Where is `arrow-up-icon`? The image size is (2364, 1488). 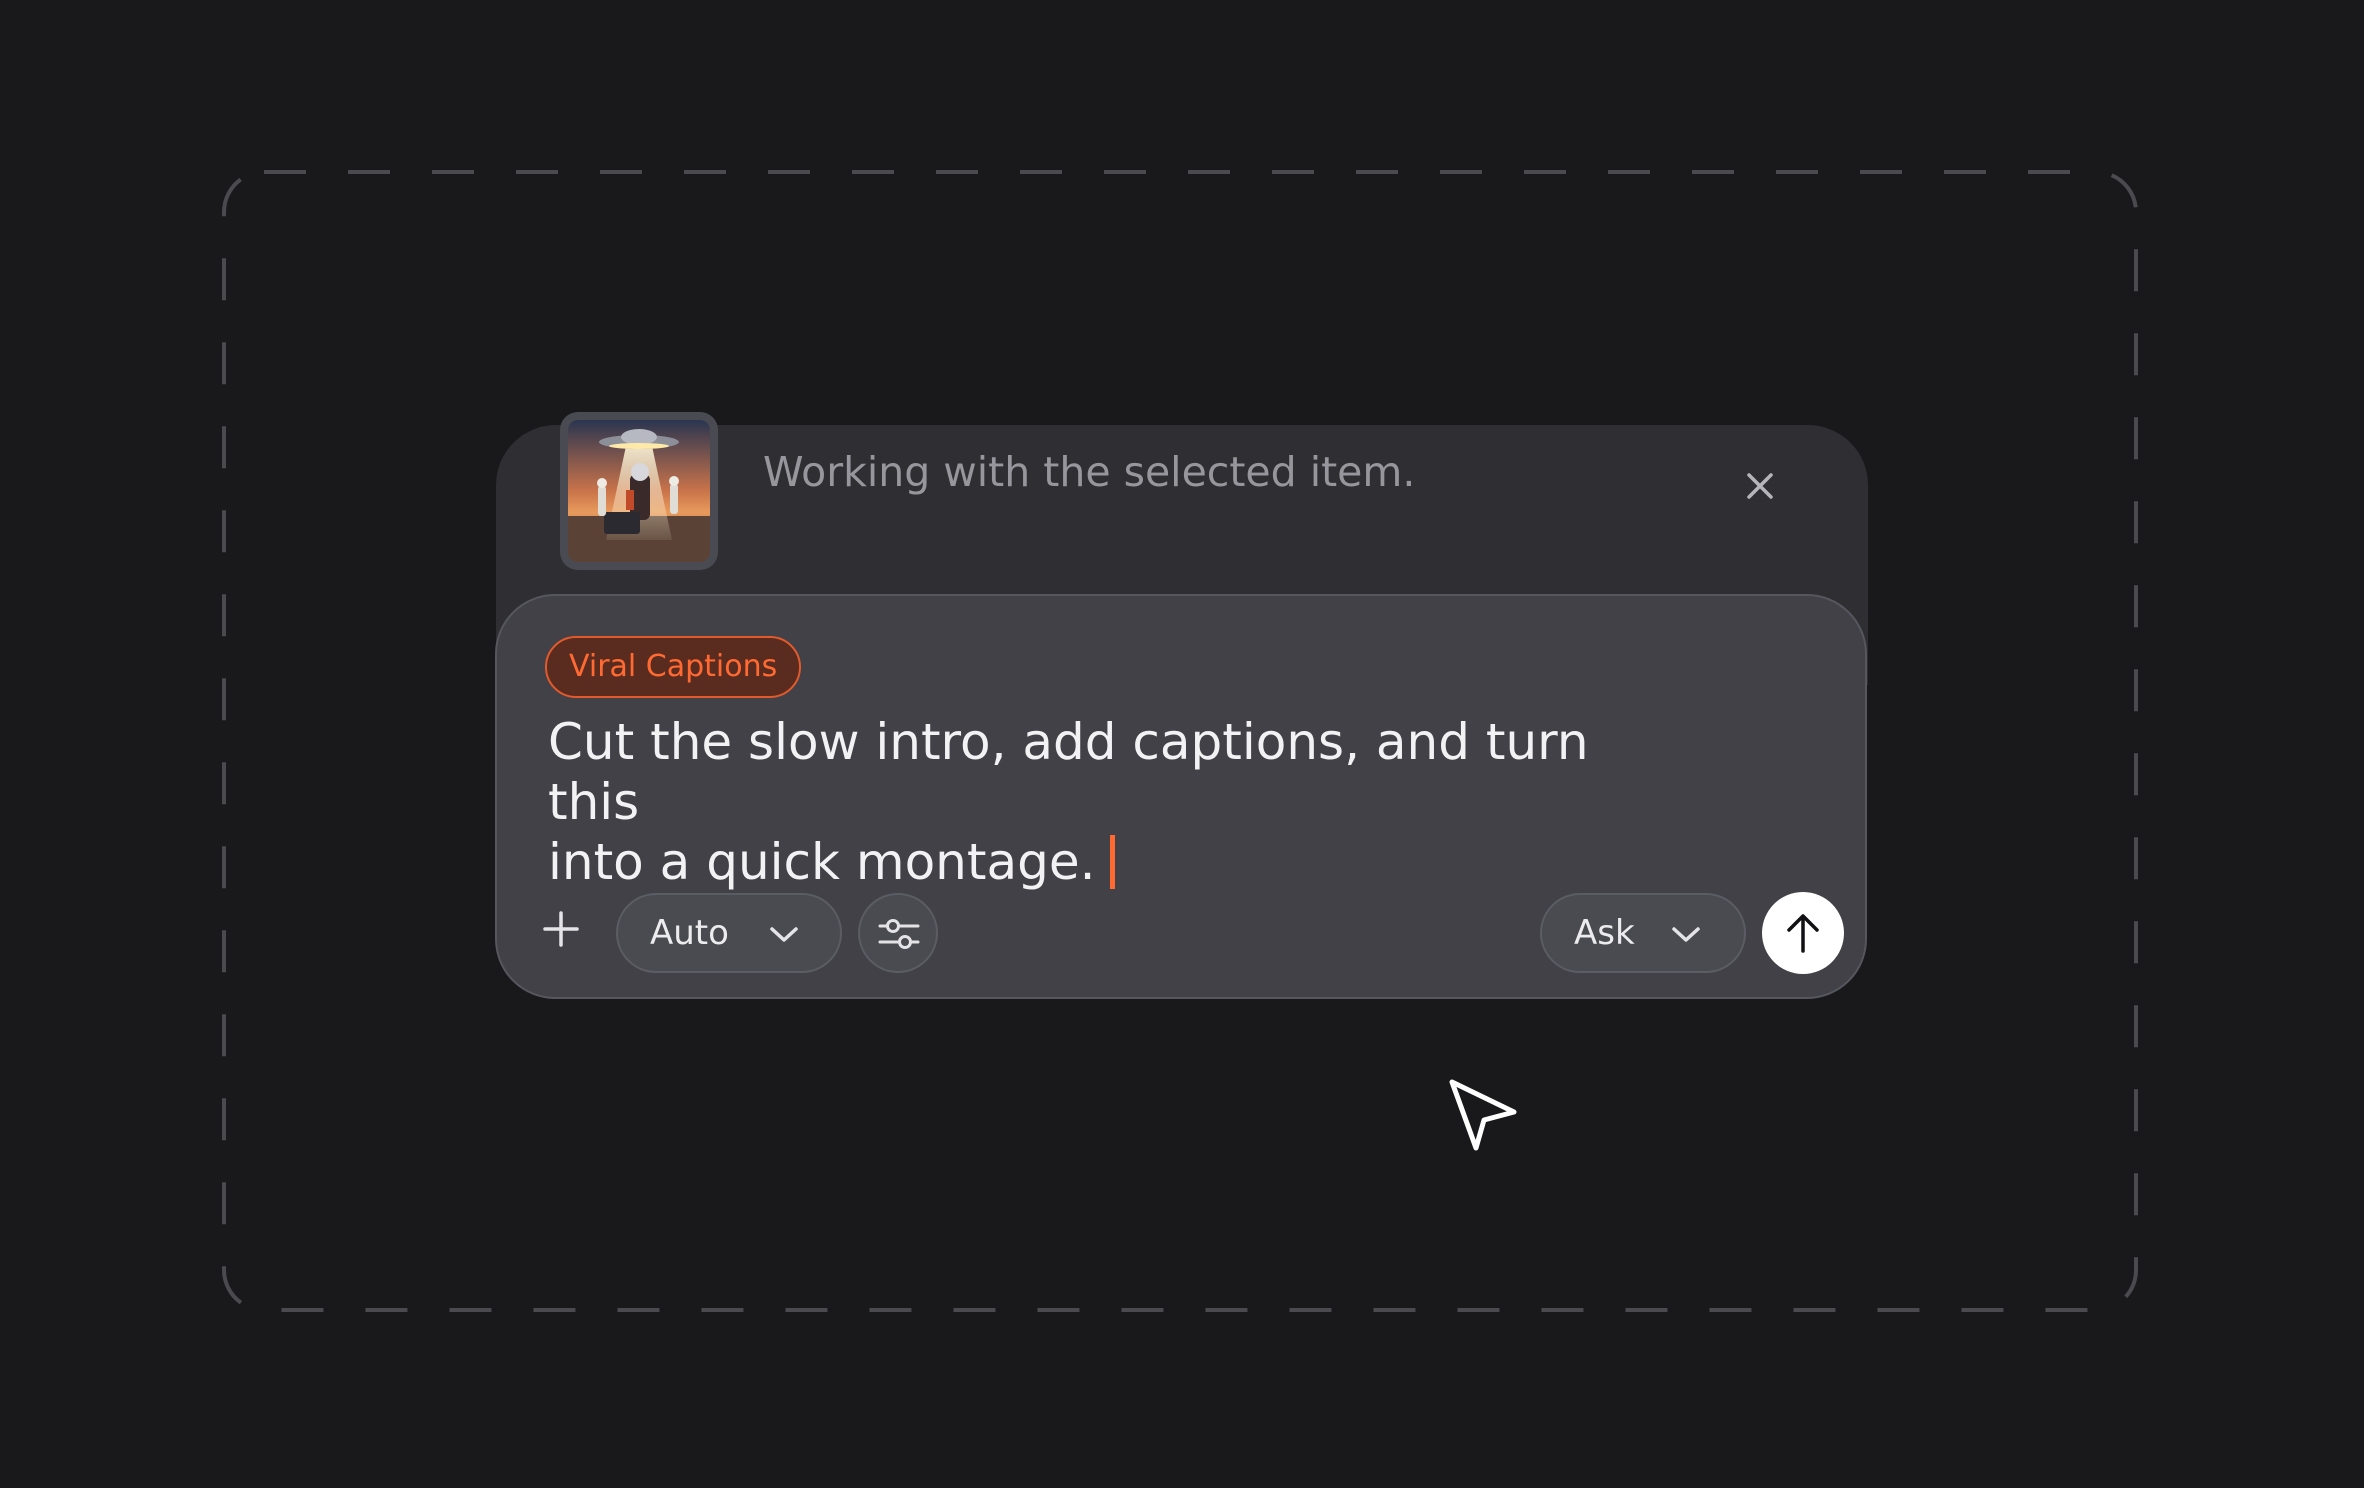 arrow-up-icon is located at coordinates (1803, 933).